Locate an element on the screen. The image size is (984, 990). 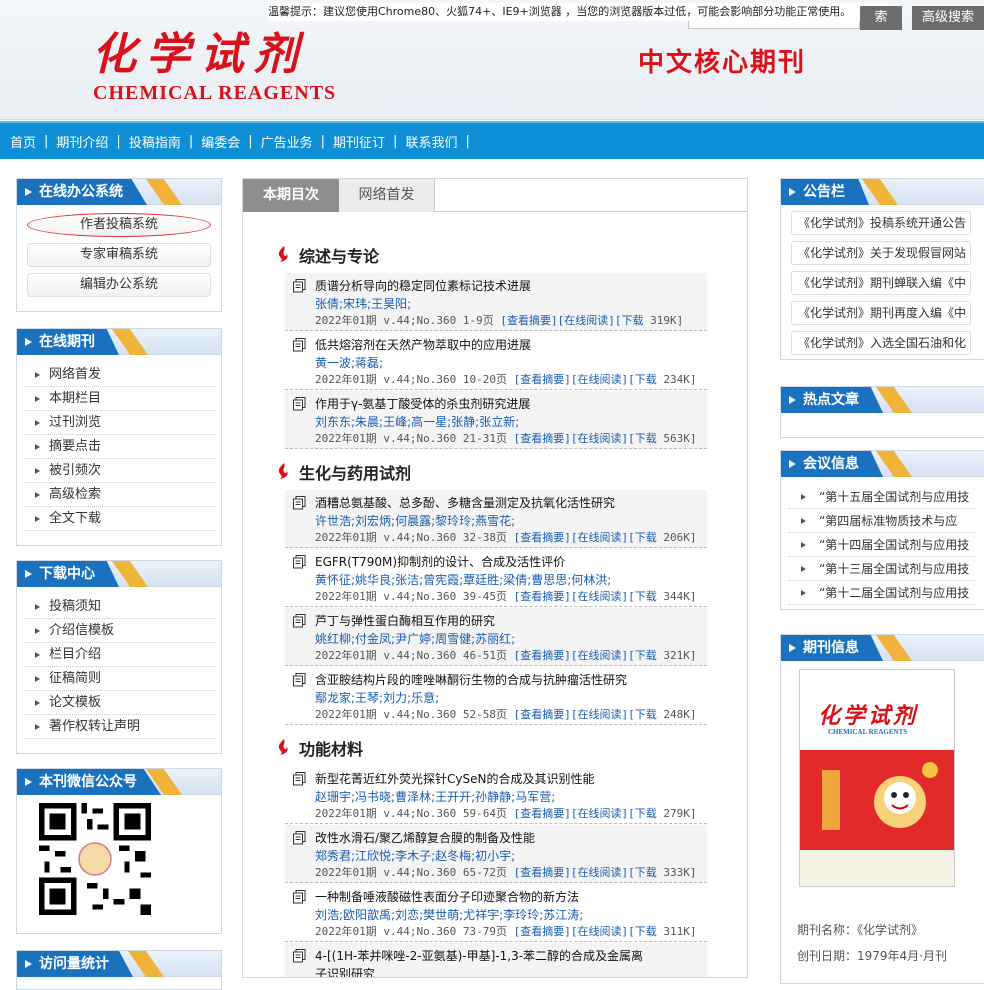
article-authors: 张倩;宋玮;王昊阳; is located at coordinates (510, 303).